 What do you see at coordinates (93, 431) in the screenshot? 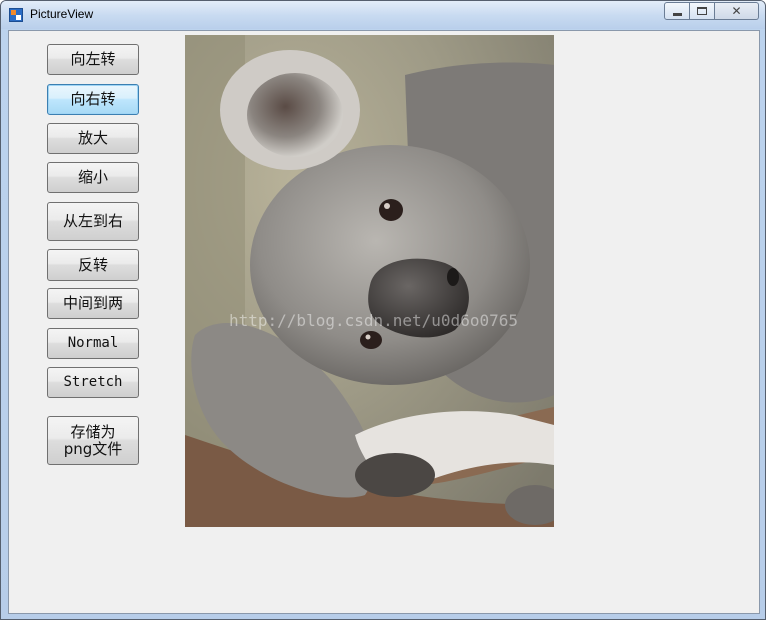
I see `save-png-label-line1: 存储为` at bounding box center [93, 431].